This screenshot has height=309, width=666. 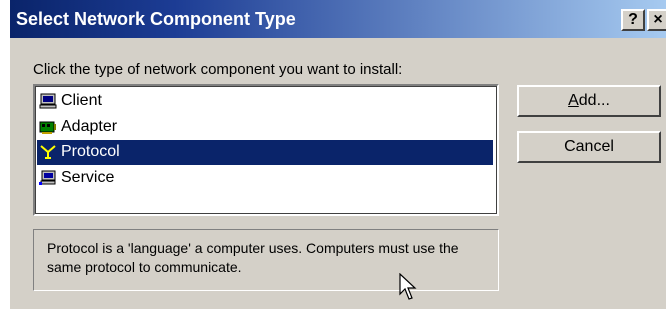 I want to click on add-button-mnemonic: A, so click(x=573, y=100).